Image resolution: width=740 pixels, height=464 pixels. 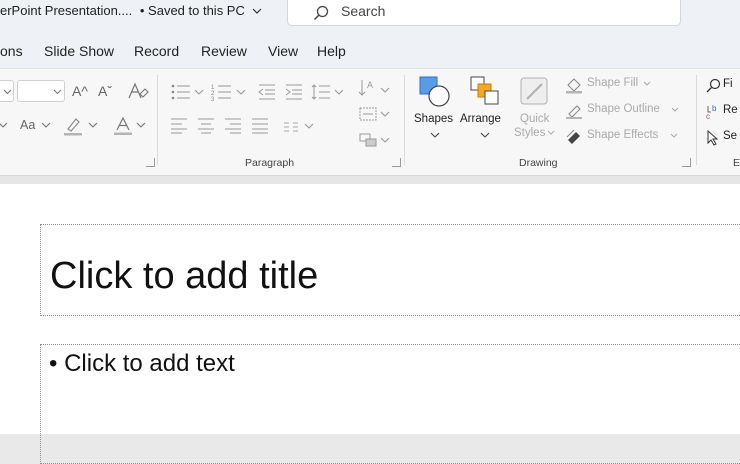 What do you see at coordinates (484, 13) in the screenshot?
I see `search-box: Search` at bounding box center [484, 13].